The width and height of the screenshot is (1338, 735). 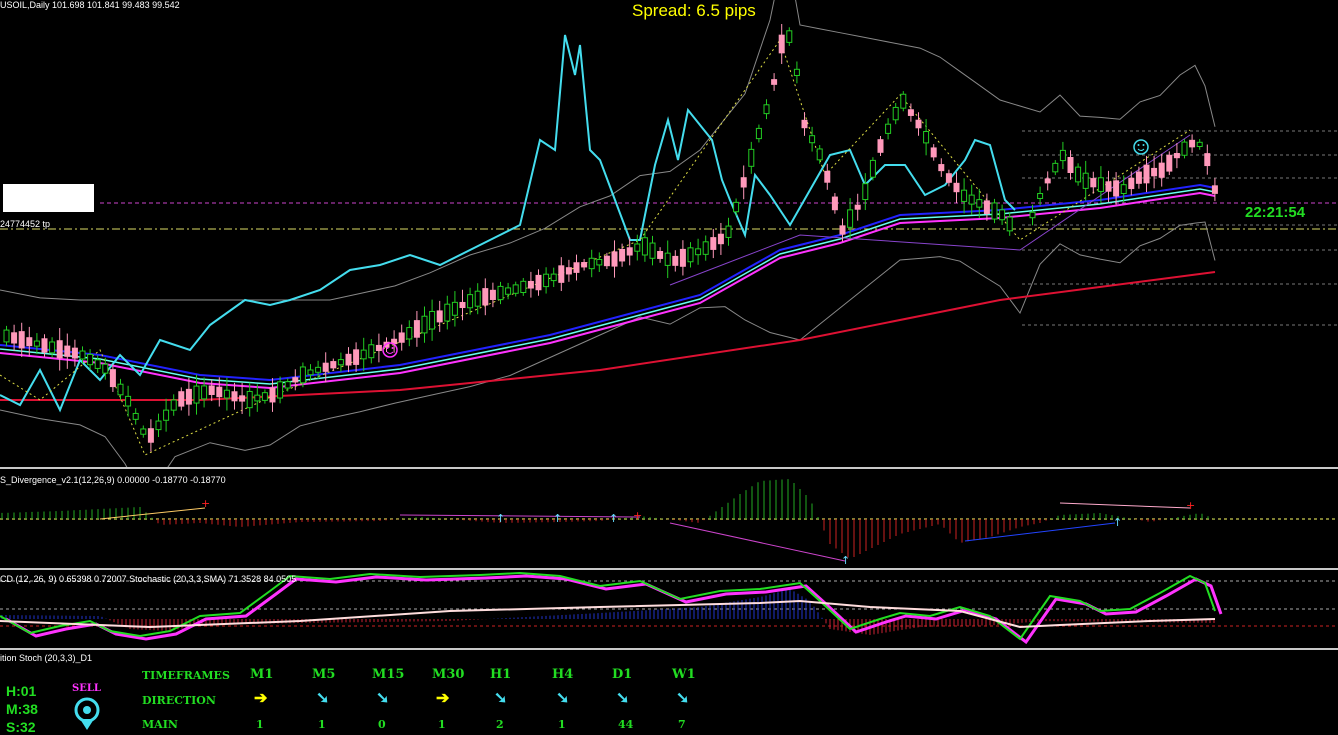 I want to click on divergence-histogram, so click(x=608, y=518).